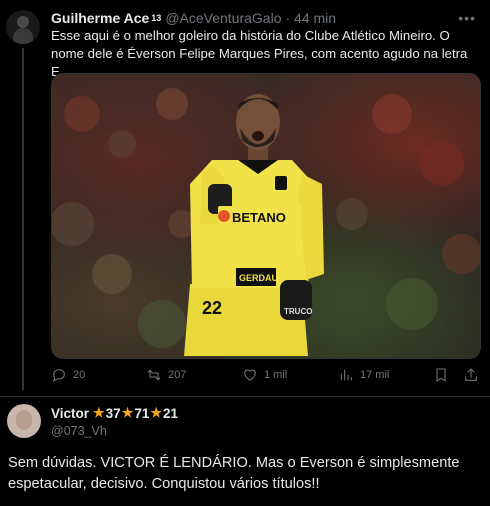  I want to click on share-button, so click(471, 375).